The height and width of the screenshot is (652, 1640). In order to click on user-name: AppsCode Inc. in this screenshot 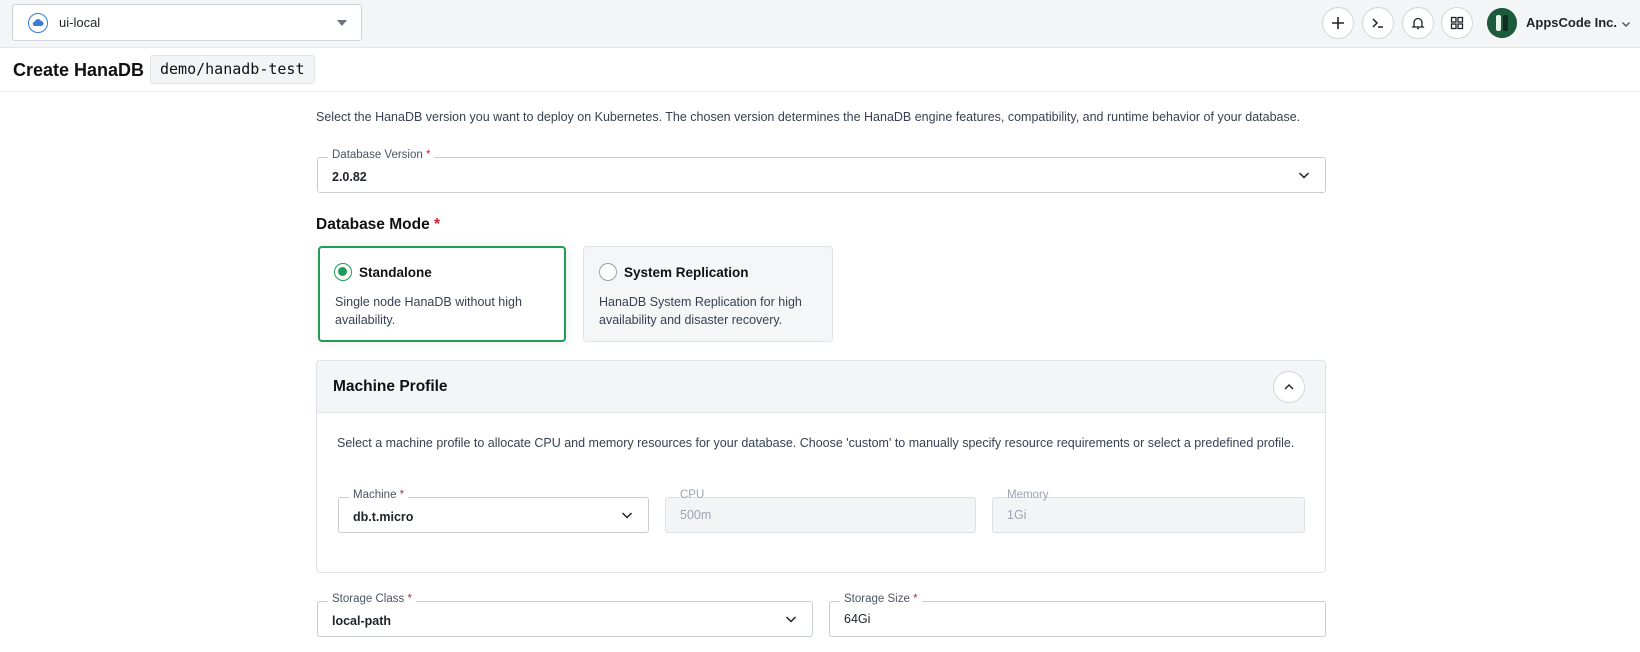, I will do `click(1571, 22)`.